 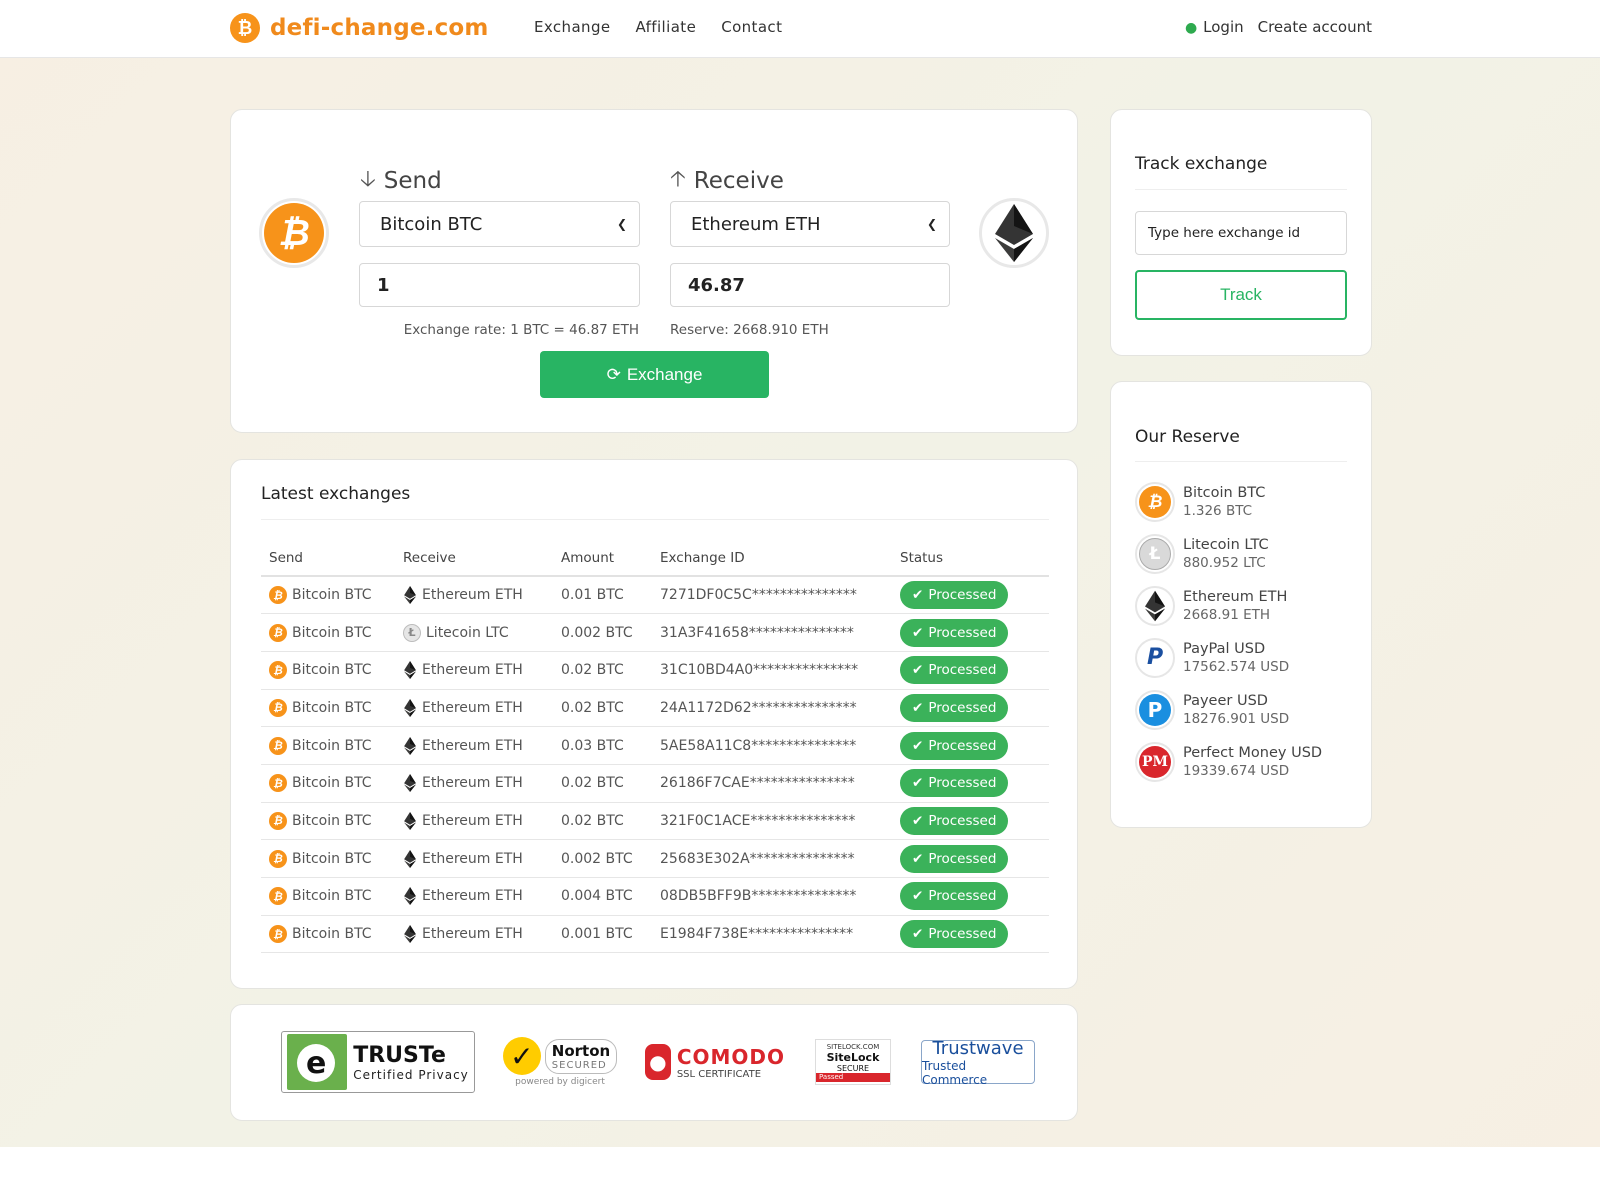 What do you see at coordinates (715, 1062) in the screenshot?
I see `comodo-badge: ● COMODO SSL CERTIFICATE` at bounding box center [715, 1062].